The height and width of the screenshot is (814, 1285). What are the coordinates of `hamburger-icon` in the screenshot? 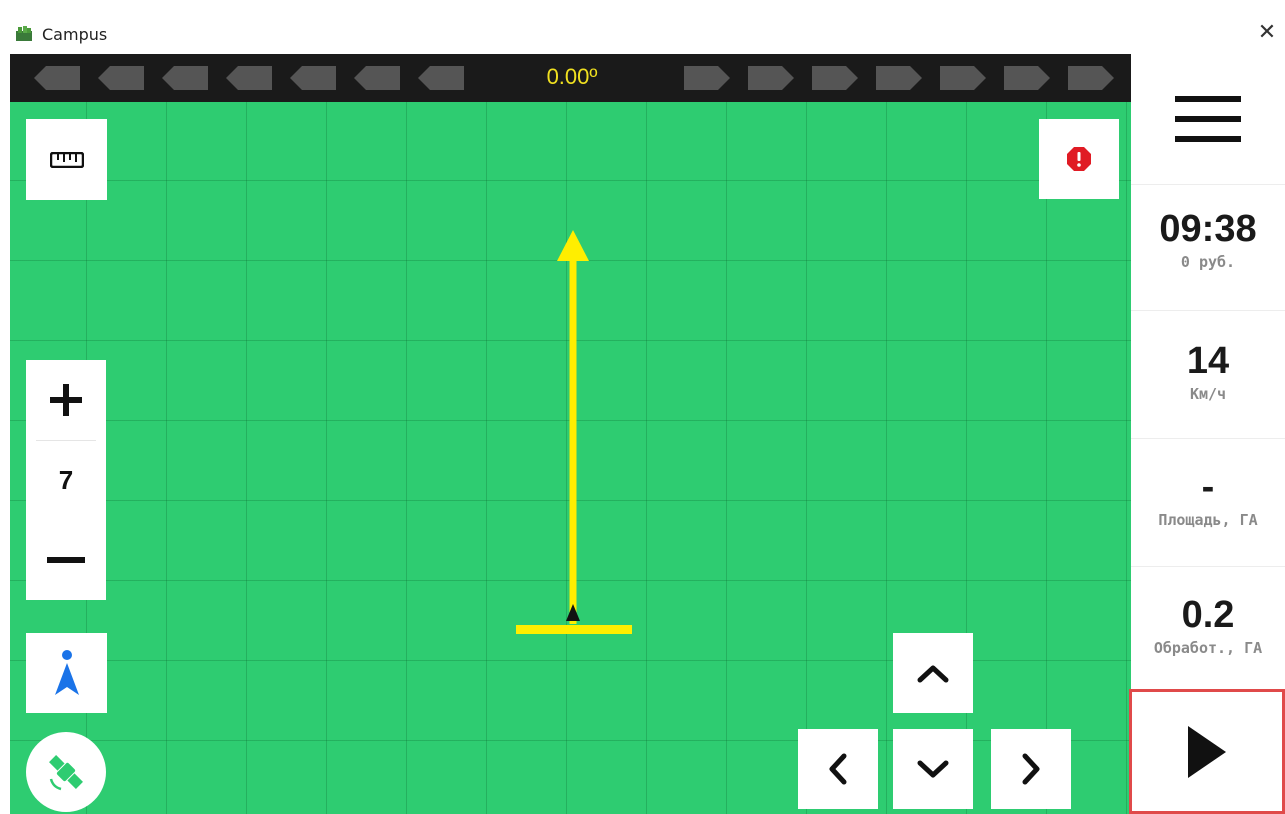 It's located at (1208, 119).